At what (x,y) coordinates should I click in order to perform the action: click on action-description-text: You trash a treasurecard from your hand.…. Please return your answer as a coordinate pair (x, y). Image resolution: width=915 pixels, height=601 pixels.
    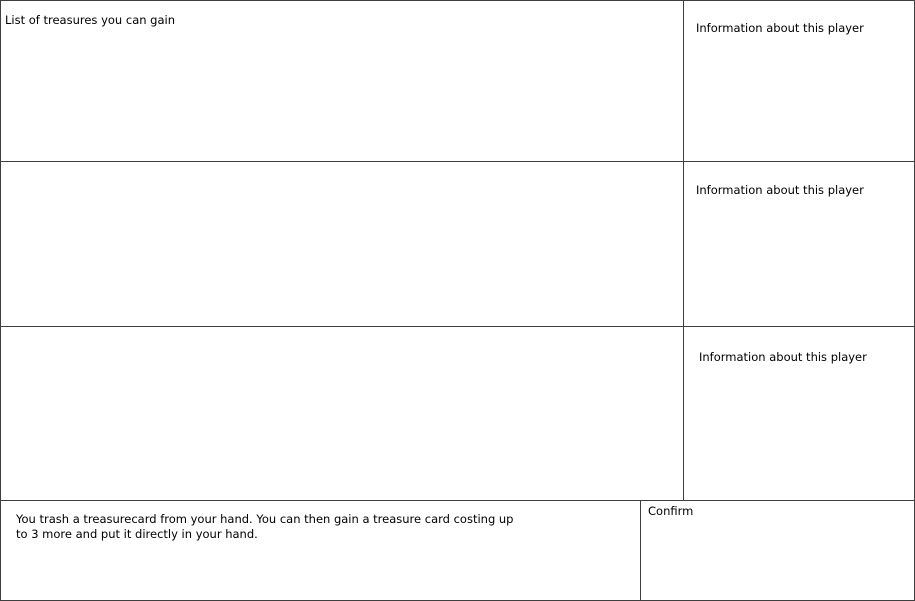
    Looking at the image, I should click on (265, 526).